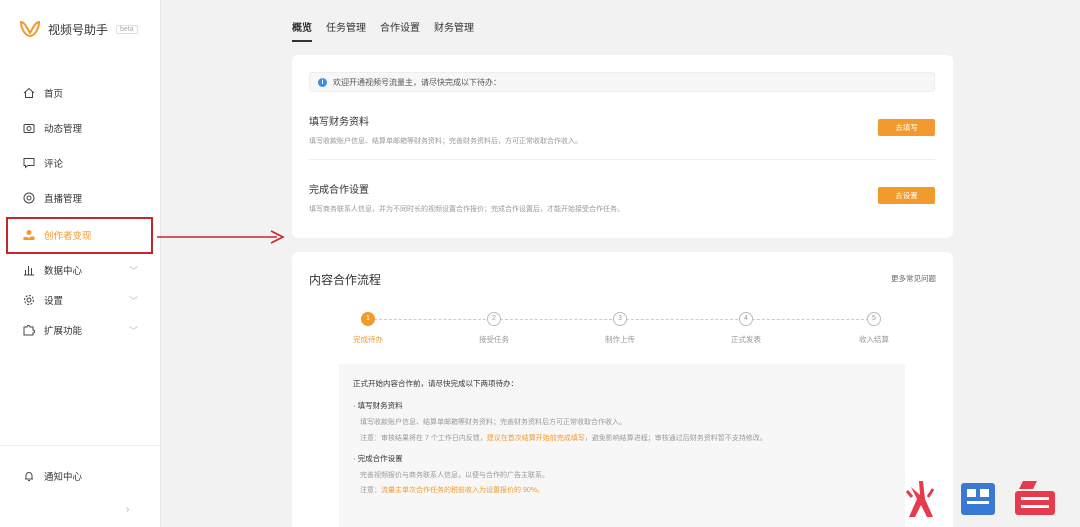 This screenshot has width=1080, height=527. What do you see at coordinates (417, 82) in the screenshot?
I see `notice-text: 欢迎开通视频号流量主，请尽快完成以下待办：` at bounding box center [417, 82].